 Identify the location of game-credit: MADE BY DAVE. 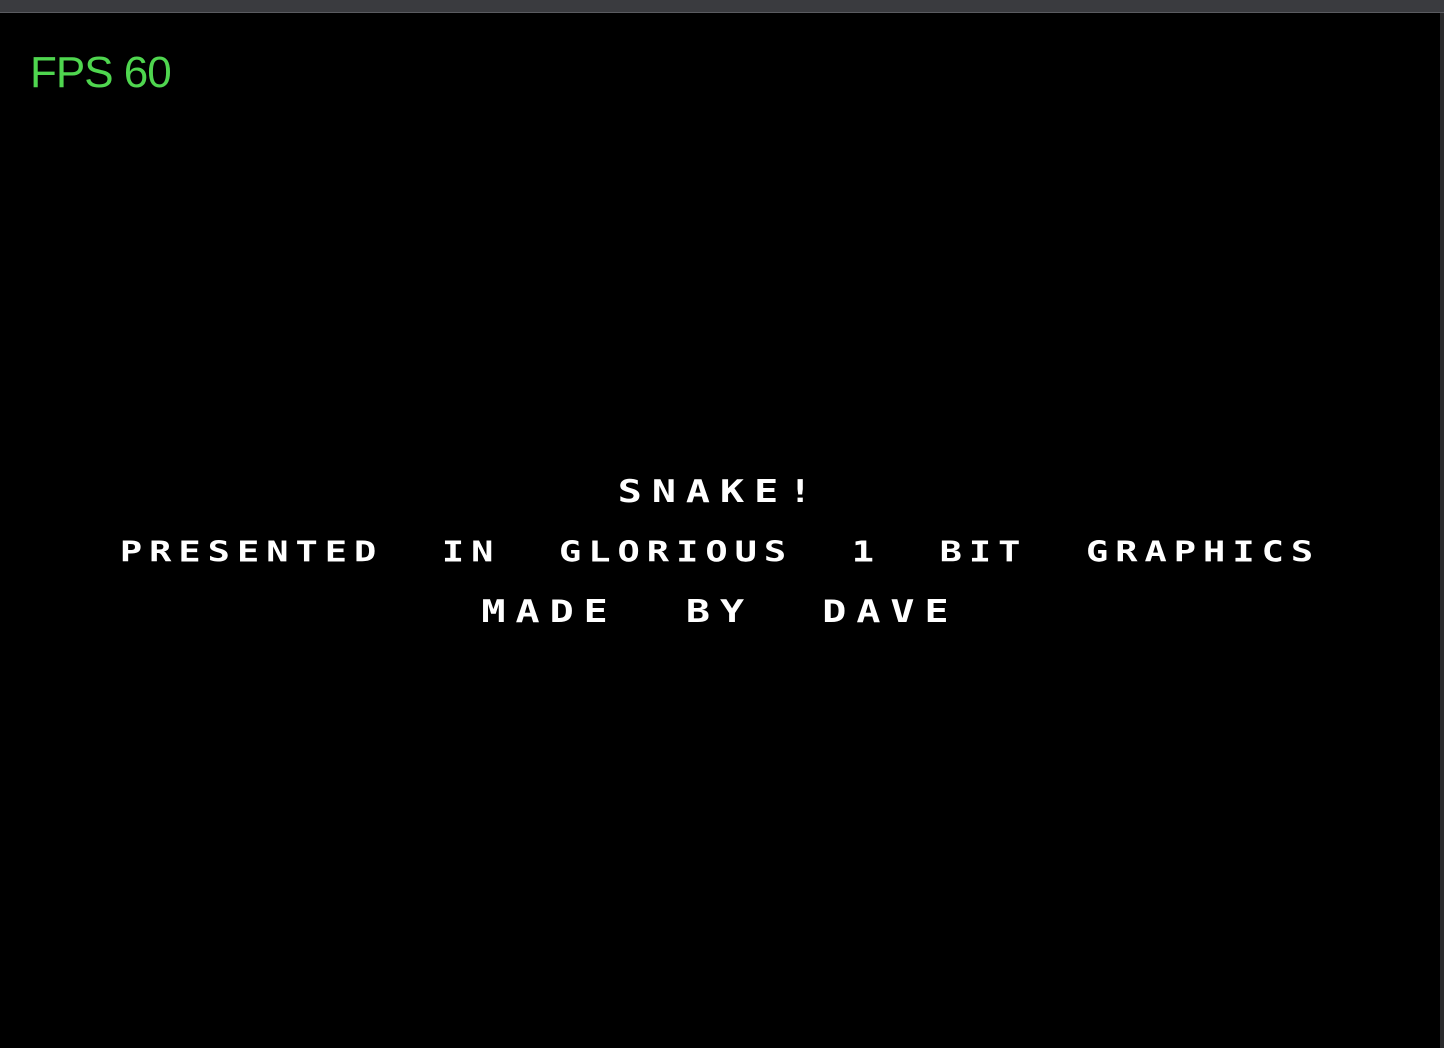
(720, 612).